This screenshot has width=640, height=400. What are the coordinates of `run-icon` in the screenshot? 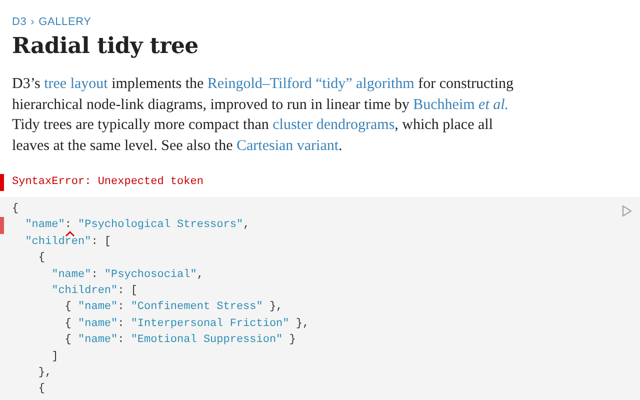 It's located at (627, 211).